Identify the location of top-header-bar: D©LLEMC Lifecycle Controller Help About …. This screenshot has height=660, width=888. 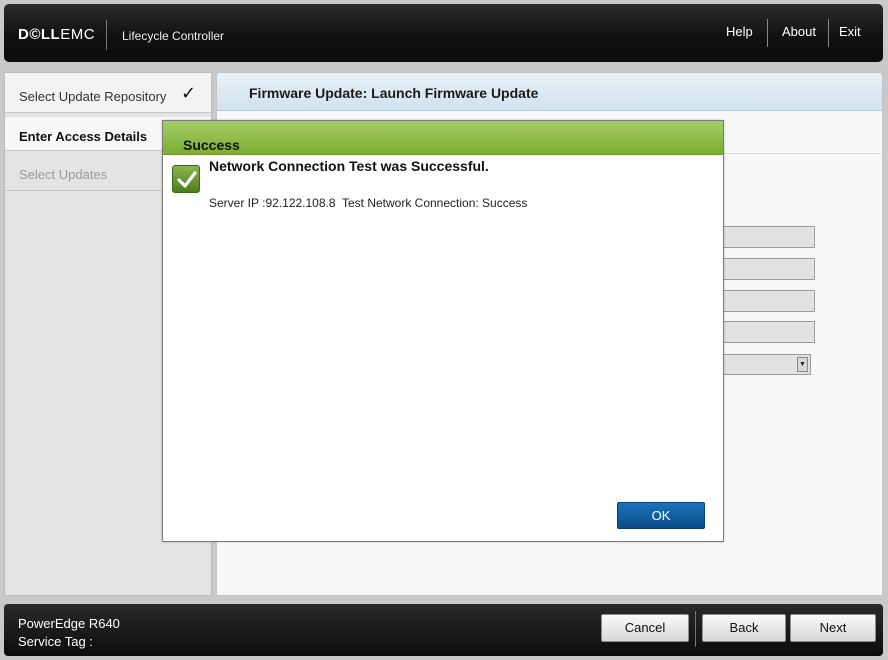
(443, 33).